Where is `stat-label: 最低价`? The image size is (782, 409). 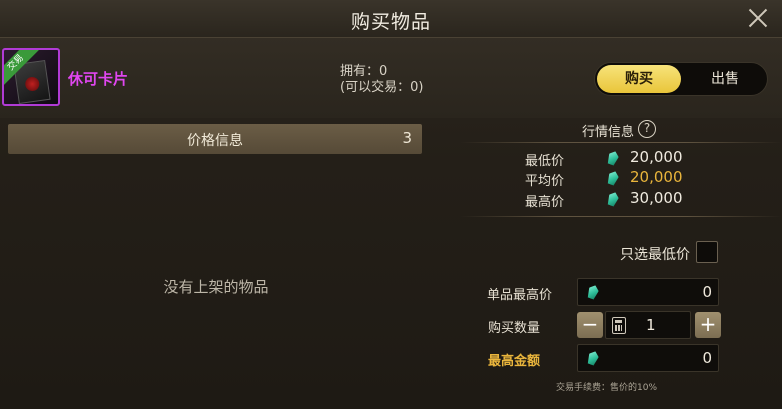
stat-label: 最低价 is located at coordinates (544, 161).